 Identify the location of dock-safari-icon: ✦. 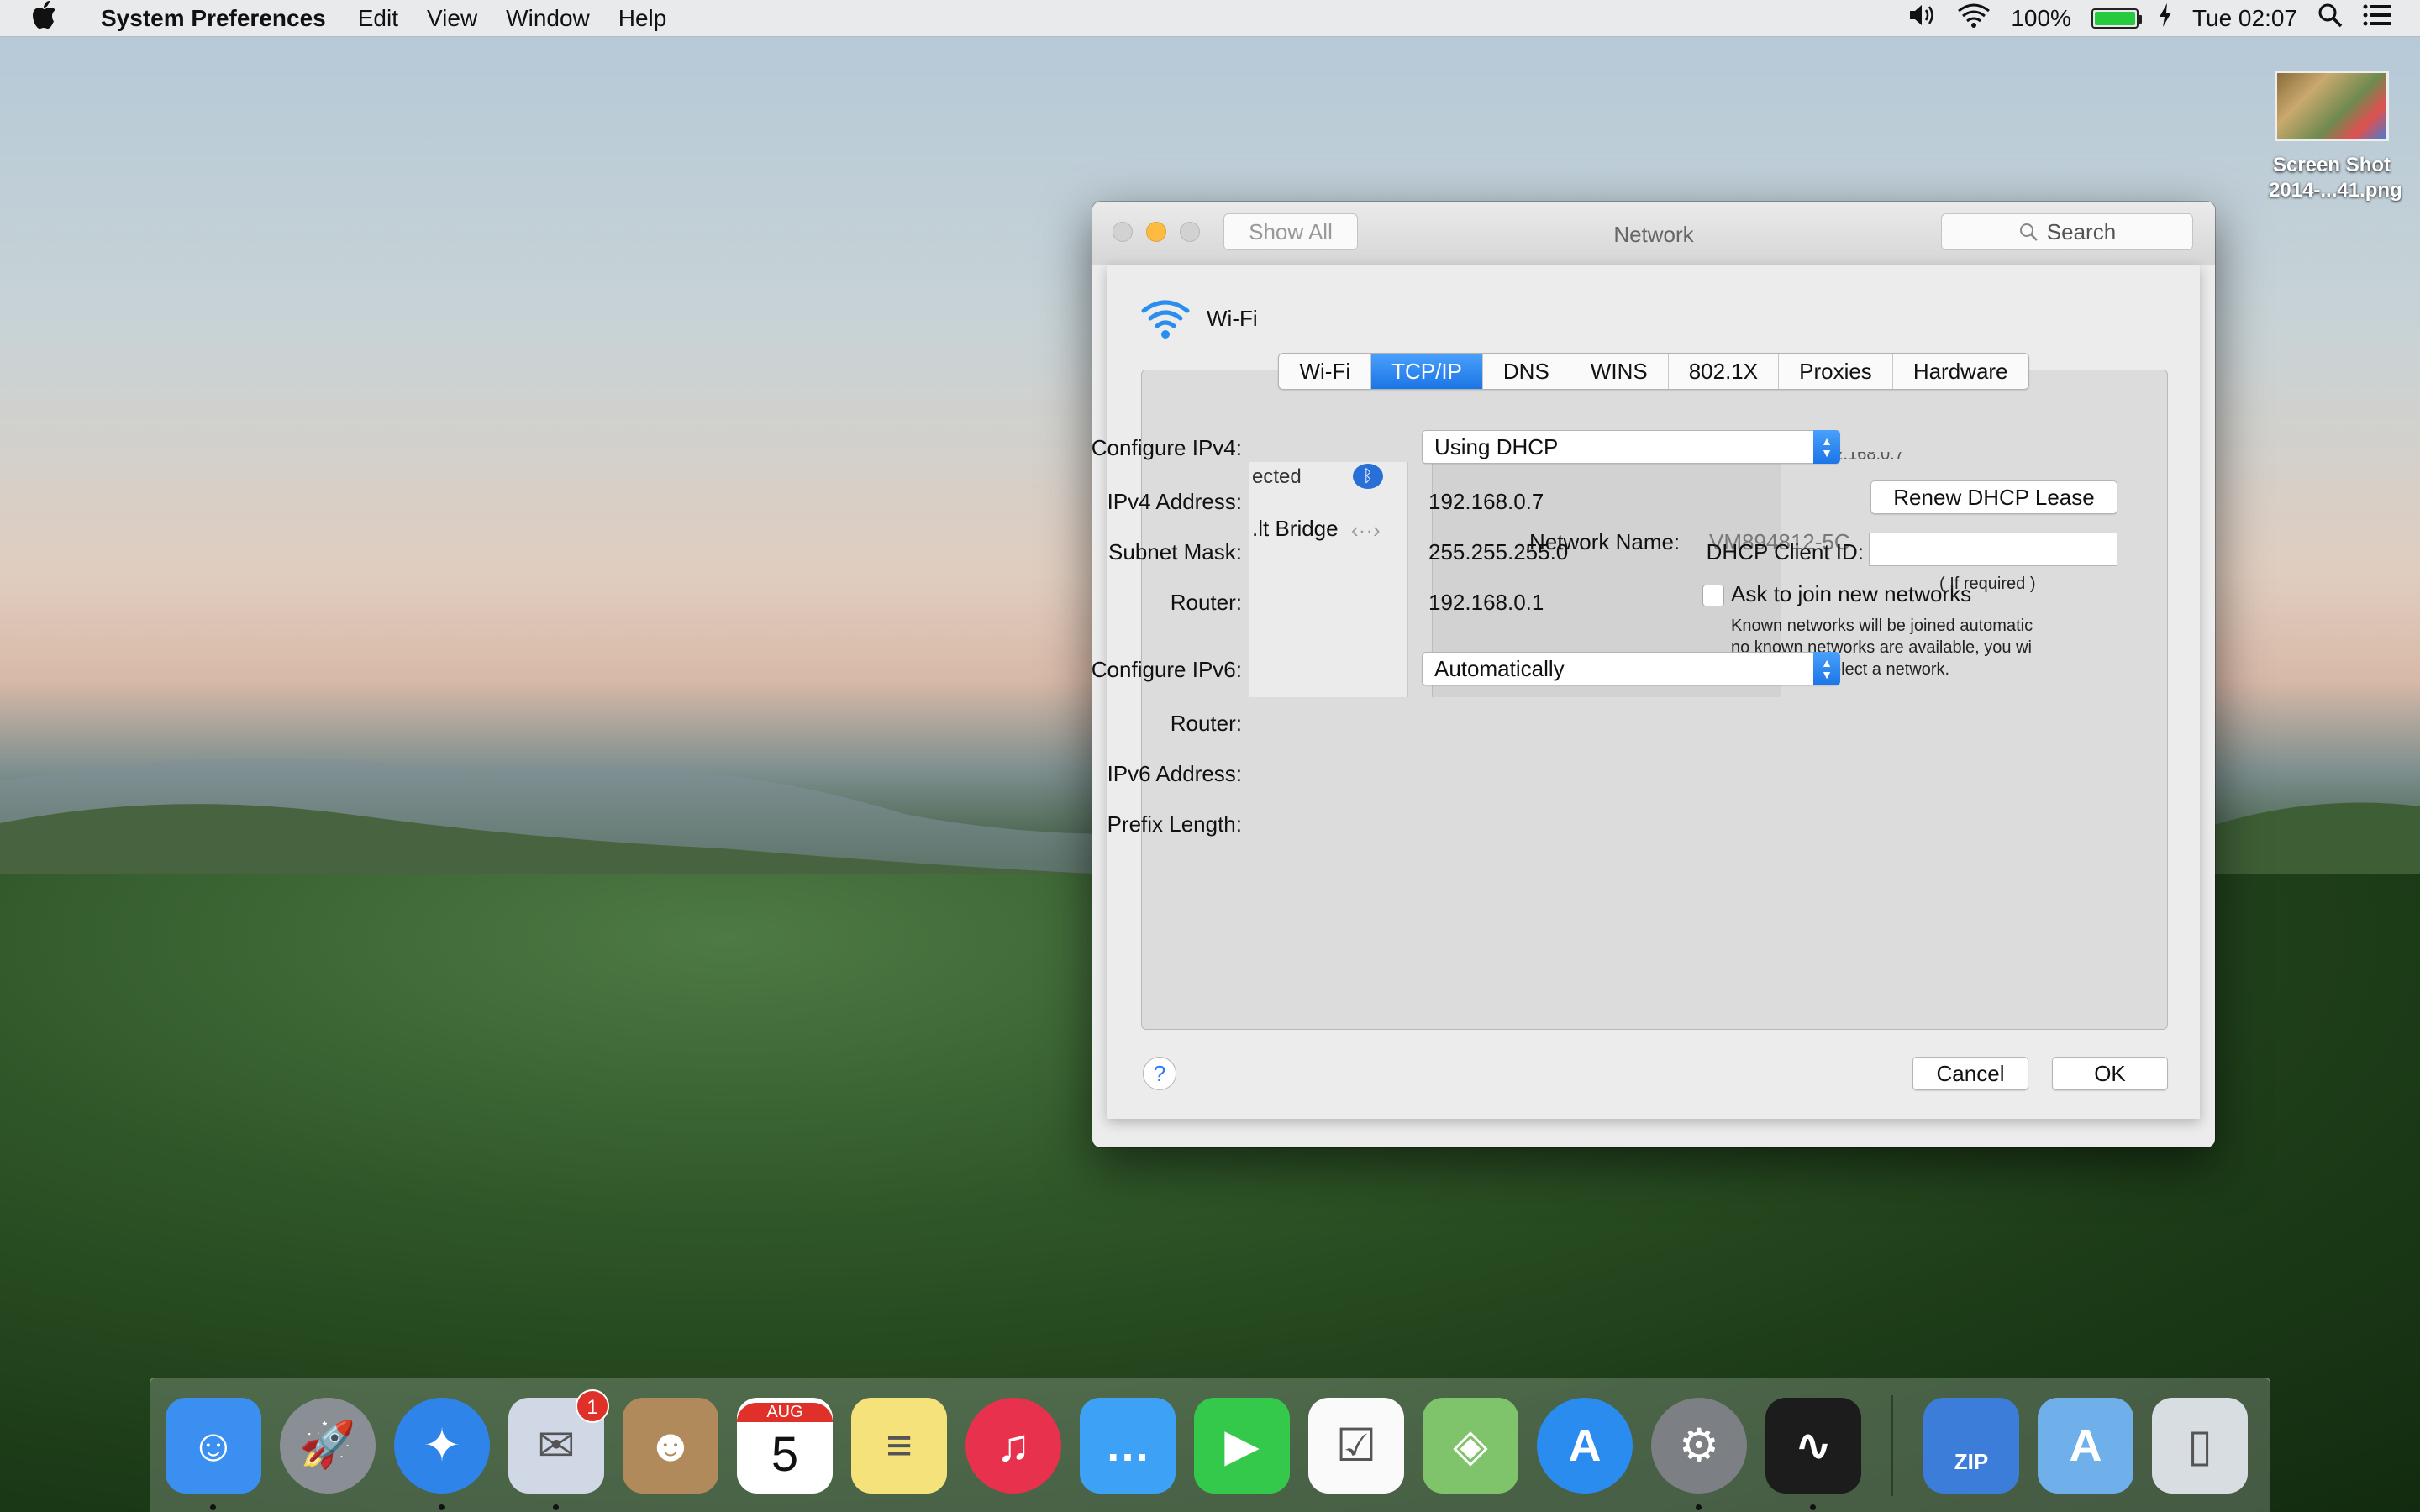
(442, 1453).